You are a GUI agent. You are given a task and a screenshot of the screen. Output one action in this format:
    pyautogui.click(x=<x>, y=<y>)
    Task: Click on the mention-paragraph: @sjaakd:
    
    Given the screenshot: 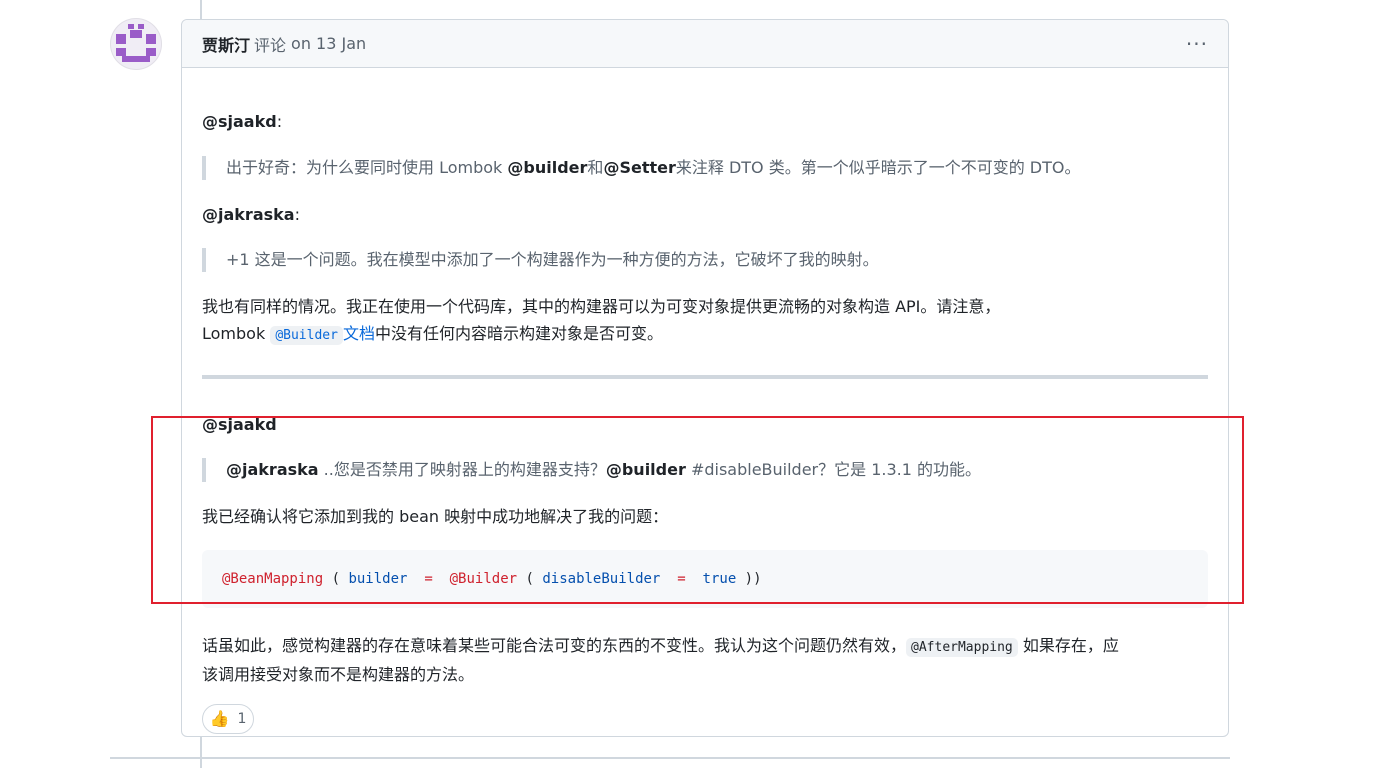 What is the action you would take?
    pyautogui.click(x=242, y=121)
    